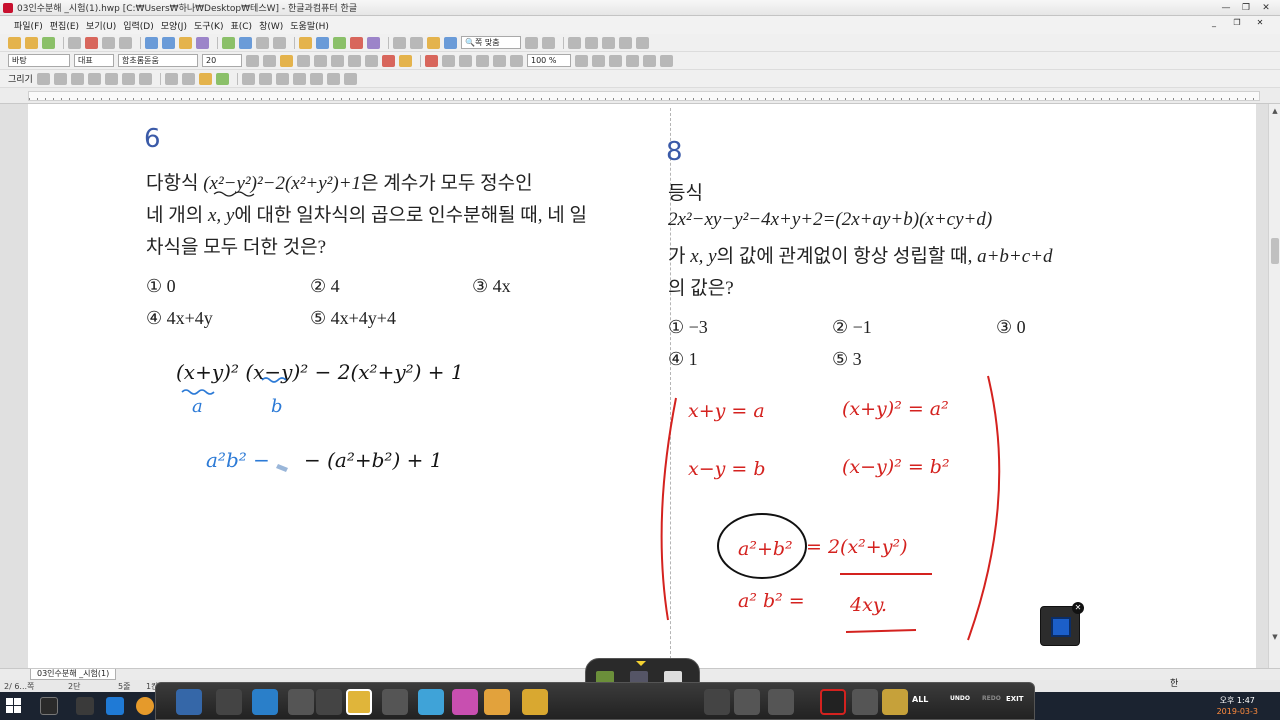 The height and width of the screenshot is (720, 1280). I want to click on undo-button: UNDO, so click(960, 698).